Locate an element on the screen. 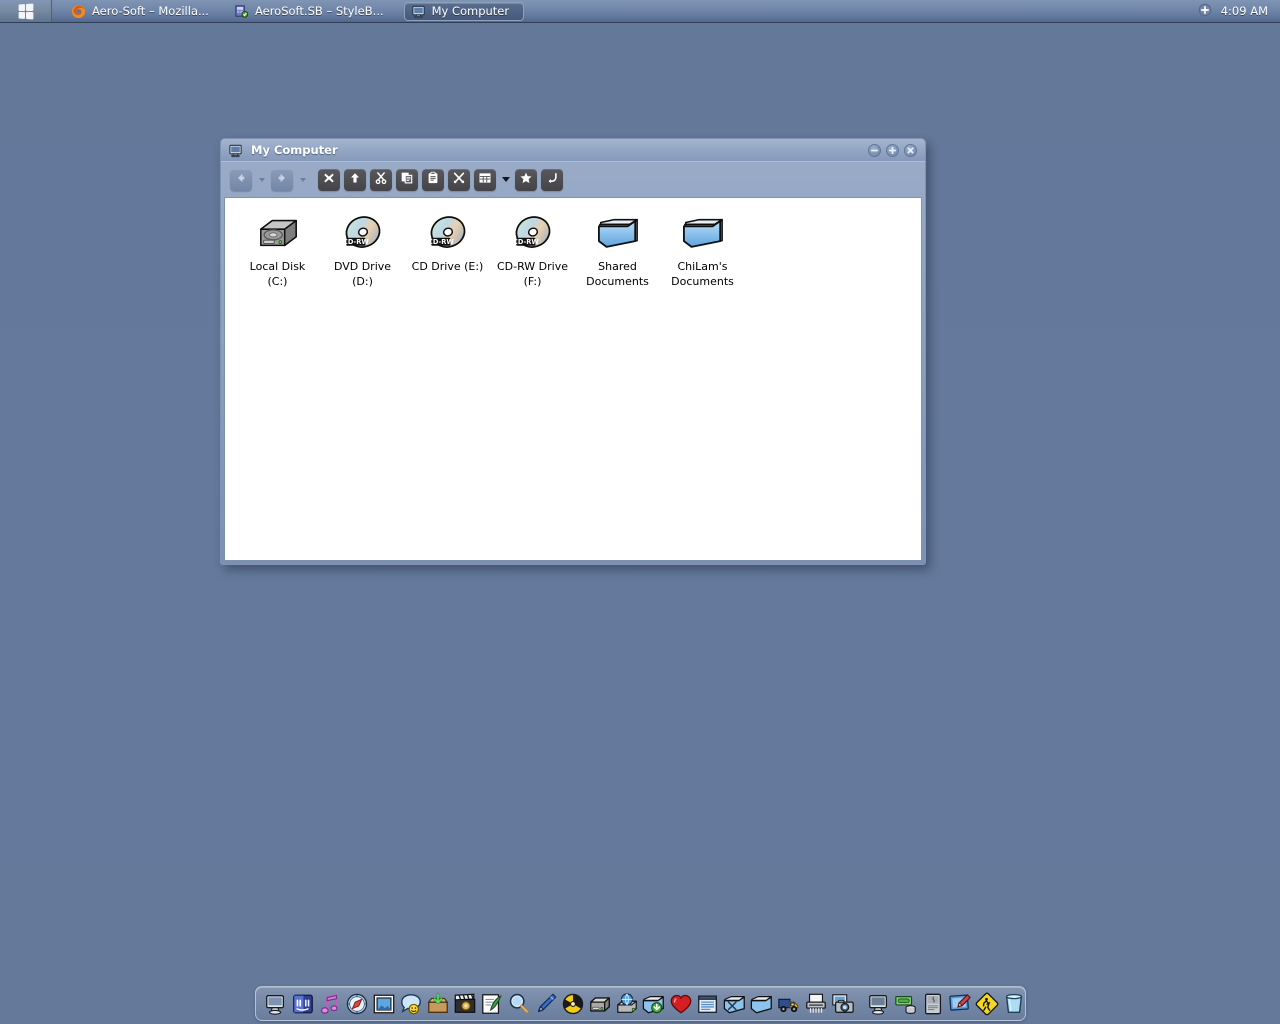 Image resolution: width=1280 pixels, height=1024 pixels. network-globe-icon is located at coordinates (626, 1003).